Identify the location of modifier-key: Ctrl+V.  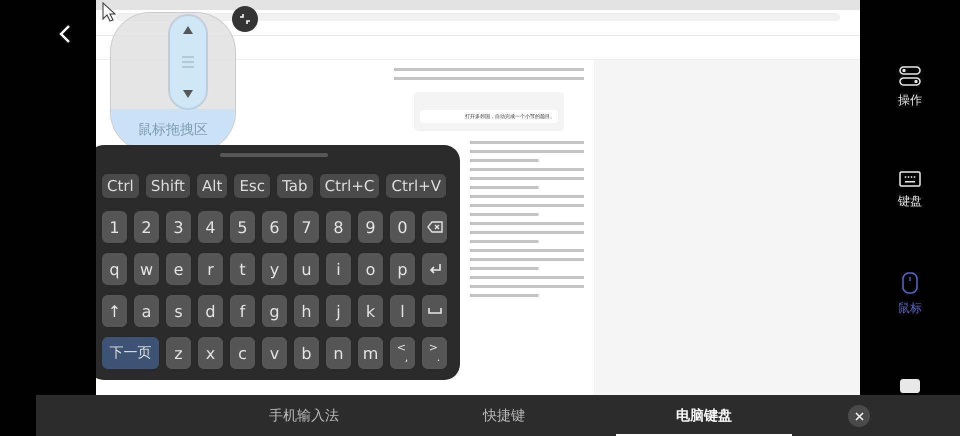
(416, 186).